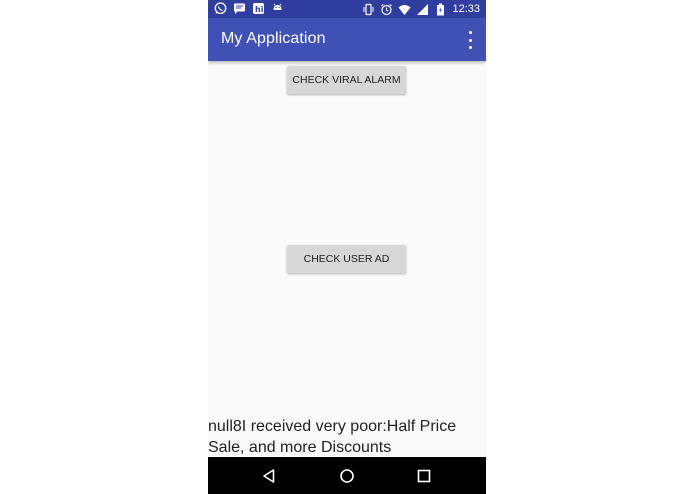 The height and width of the screenshot is (494, 695). What do you see at coordinates (347, 9) in the screenshot?
I see `status-bar: hi 12:33` at bounding box center [347, 9].